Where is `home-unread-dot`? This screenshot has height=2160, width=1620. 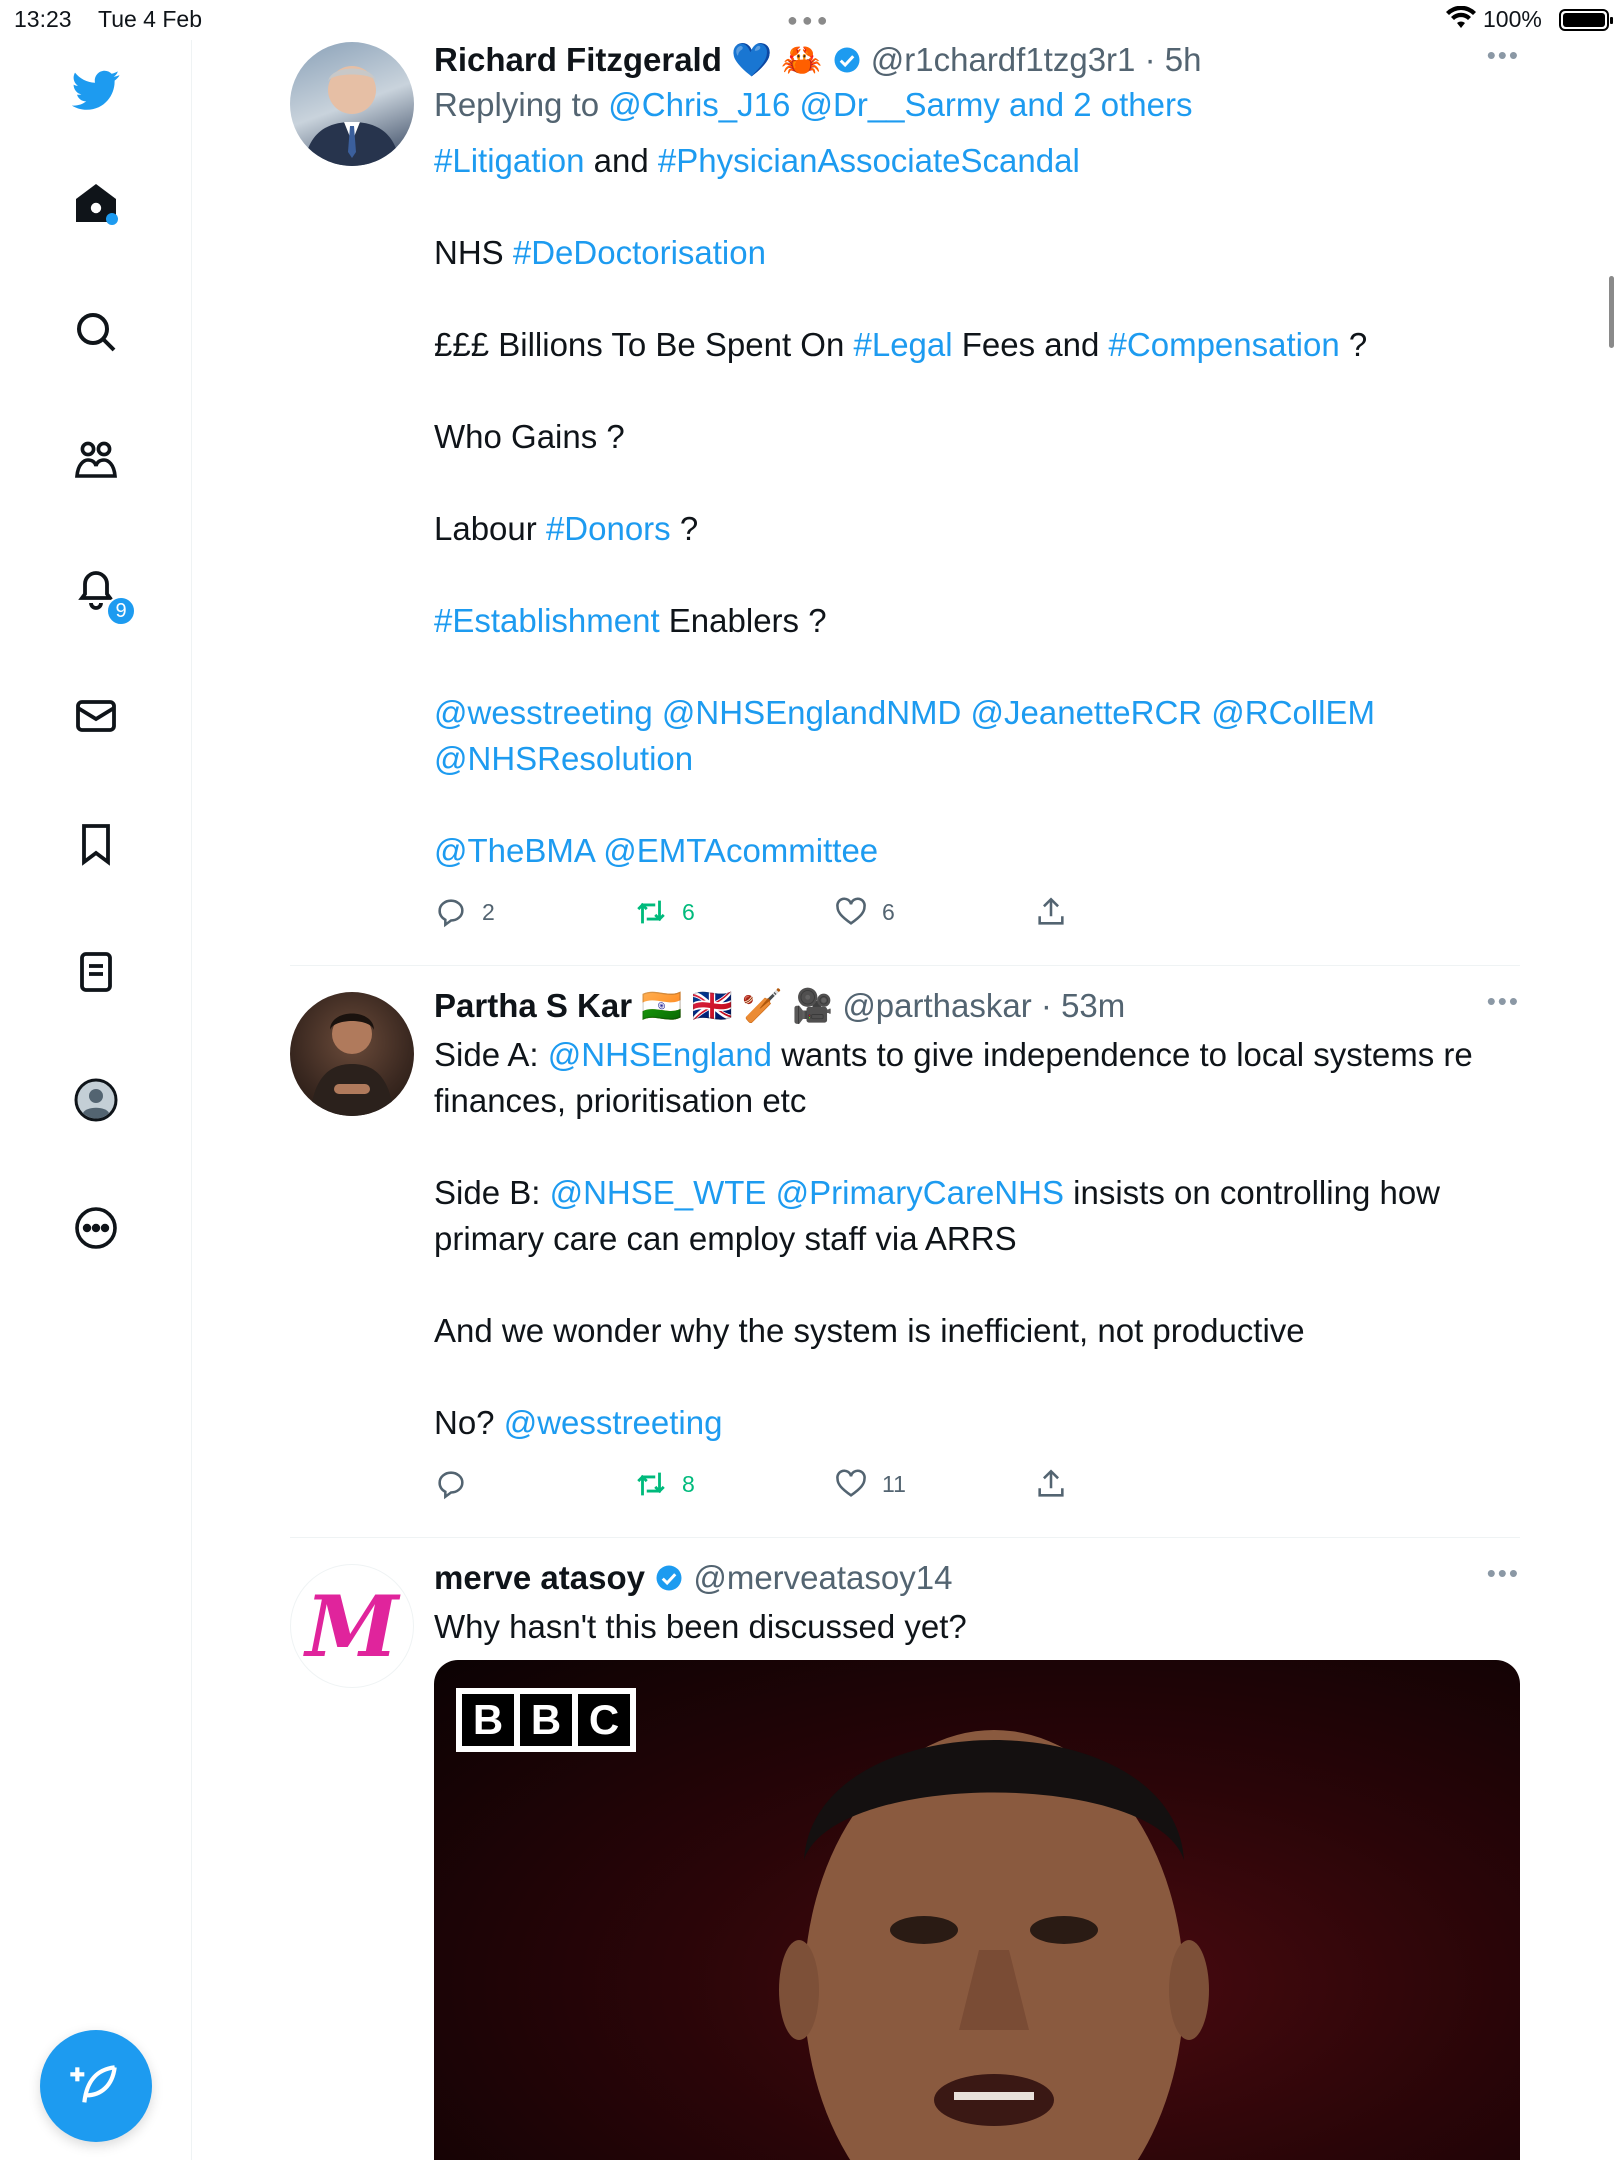
home-unread-dot is located at coordinates (112, 219).